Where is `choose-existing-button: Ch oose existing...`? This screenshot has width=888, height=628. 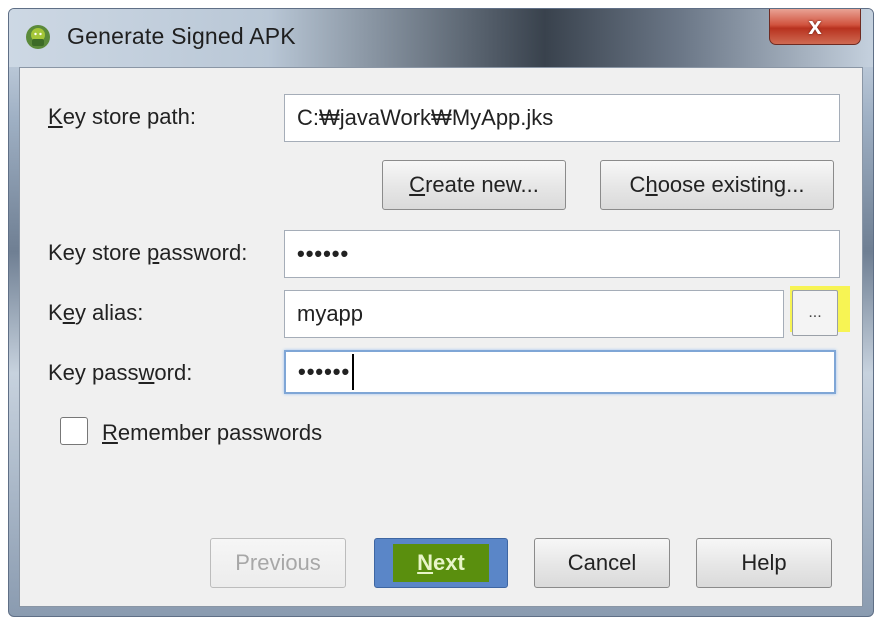
choose-existing-button: Ch oose existing... is located at coordinates (717, 185).